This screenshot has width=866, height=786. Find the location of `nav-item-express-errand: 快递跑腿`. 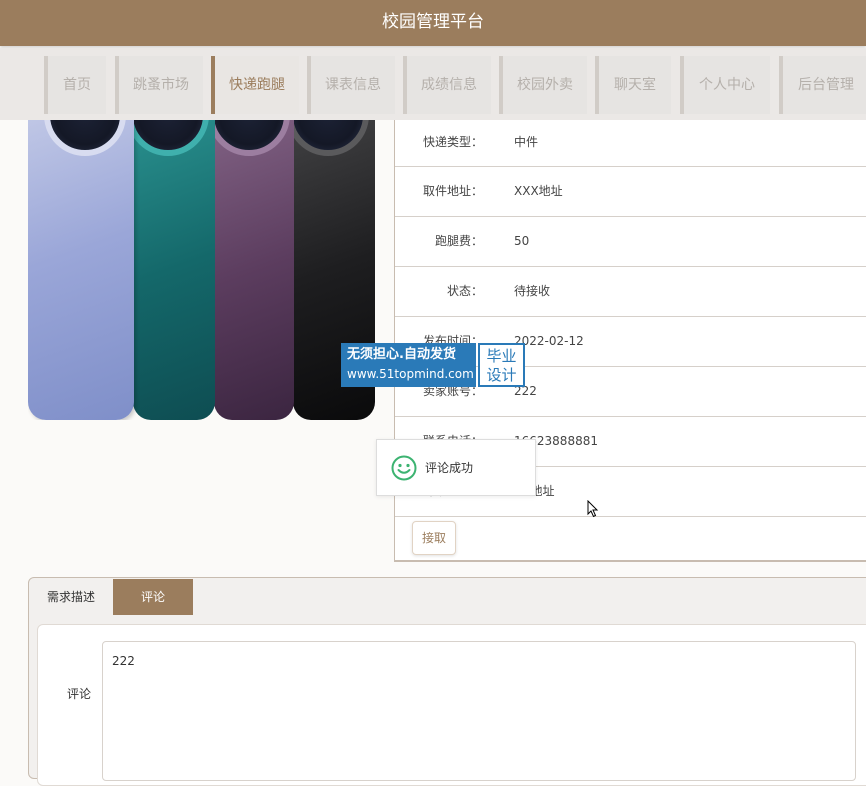

nav-item-express-errand: 快递跑腿 is located at coordinates (255, 85).